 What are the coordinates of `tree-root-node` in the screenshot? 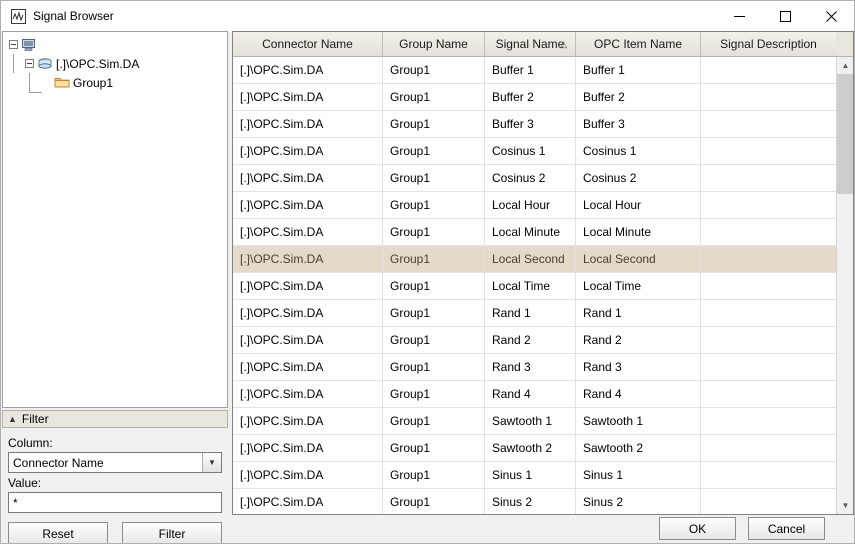 It's located at (115, 44).